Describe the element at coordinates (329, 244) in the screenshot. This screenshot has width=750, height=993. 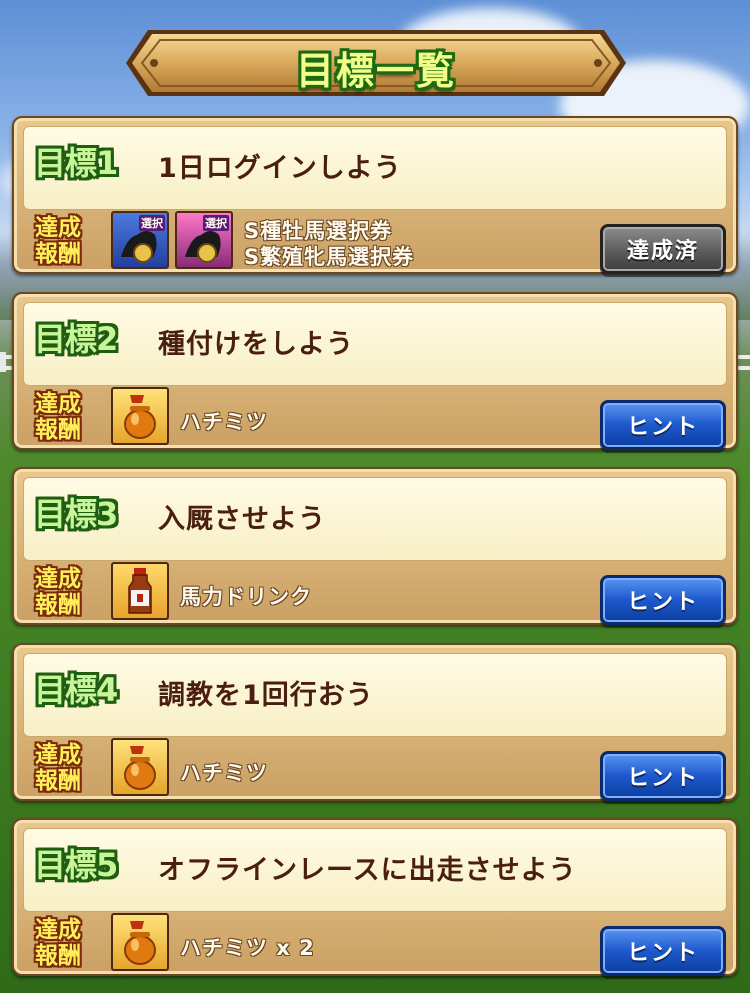
I see `reward-name: S種牡馬選択券 S繁殖牝馬選択券` at that location.